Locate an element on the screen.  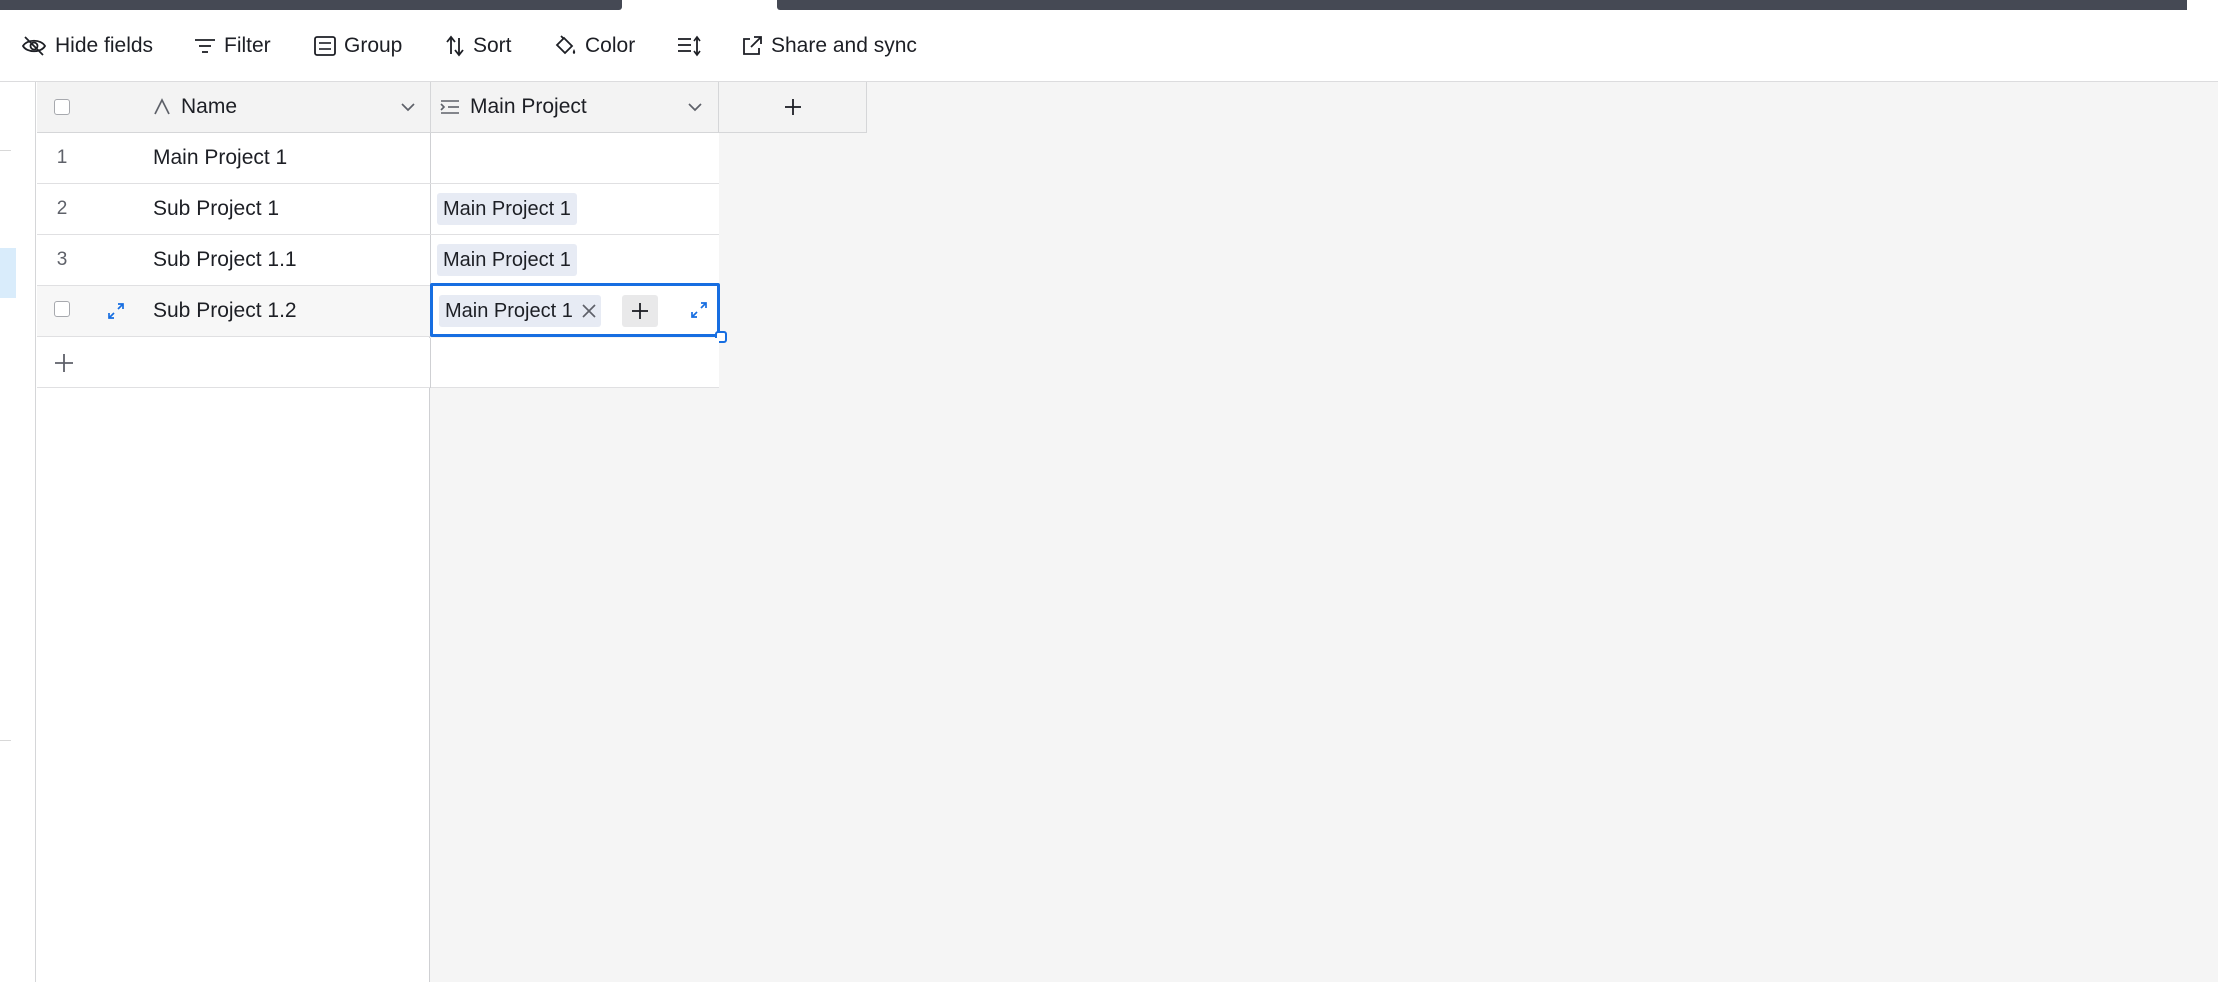
name-cell: Sub Project 1.1 is located at coordinates (225, 260).